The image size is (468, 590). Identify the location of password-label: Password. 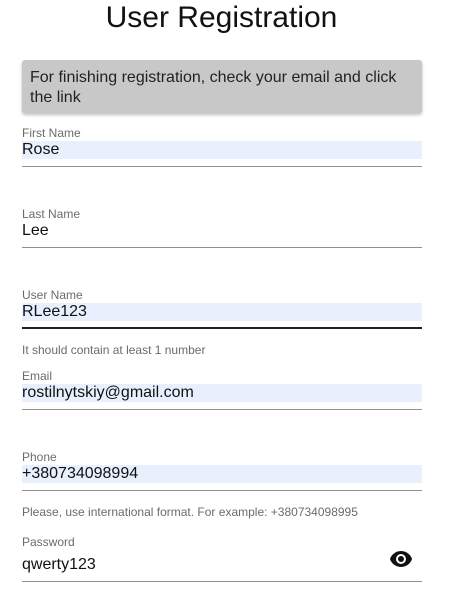
(48, 542).